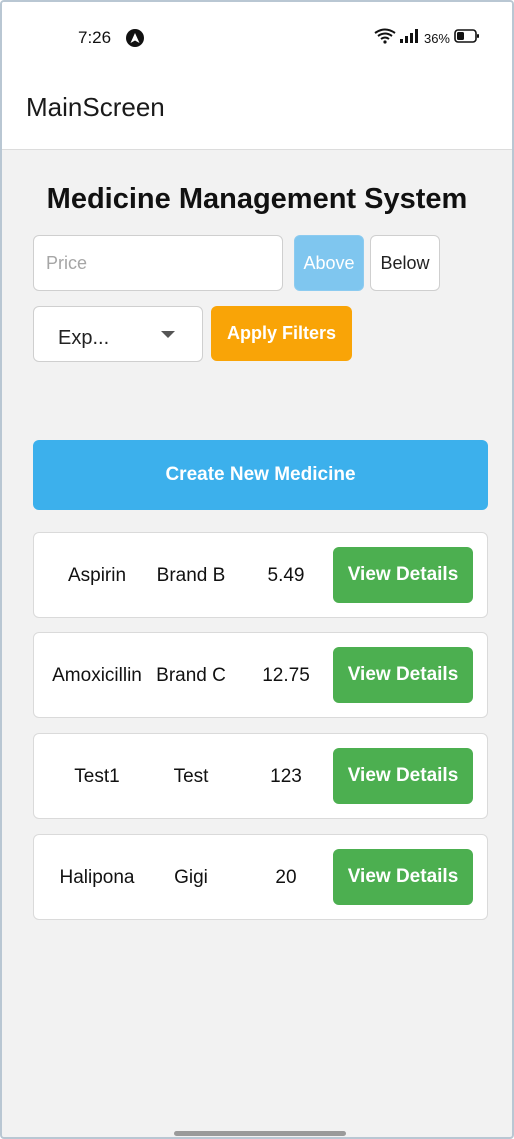  Describe the element at coordinates (260, 675) in the screenshot. I see `medicine-card: Amoxicillin Brand C 12.75 View Details` at that location.